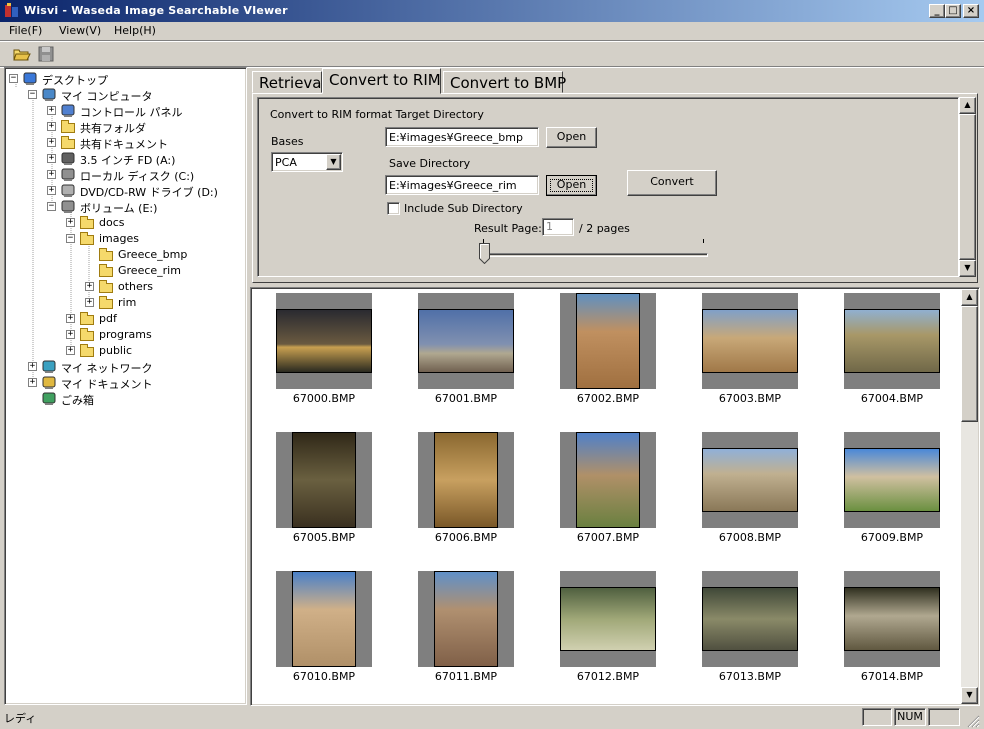 This screenshot has width=984, height=729. What do you see at coordinates (108, 318) in the screenshot?
I see `tree-node-label: pdf` at bounding box center [108, 318].